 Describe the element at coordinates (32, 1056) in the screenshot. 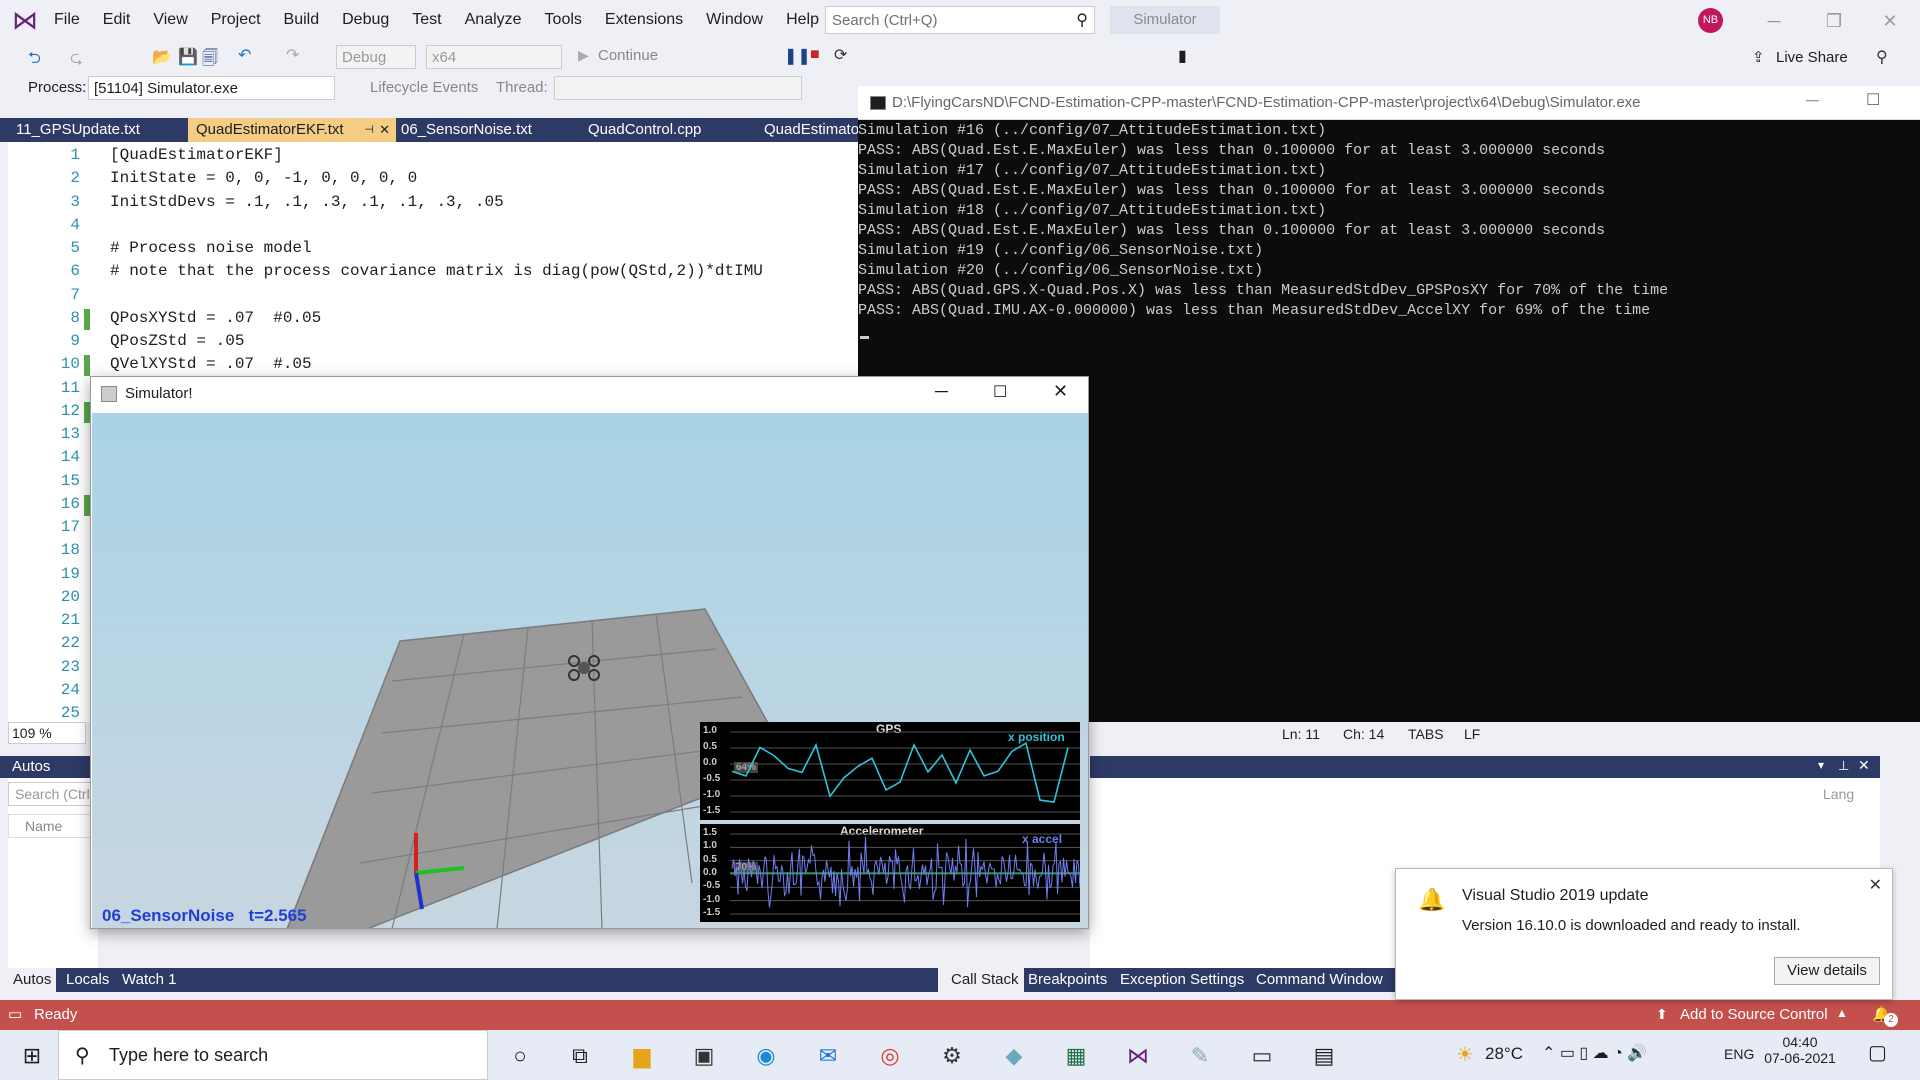

I see `start-icon: ⊞` at that location.